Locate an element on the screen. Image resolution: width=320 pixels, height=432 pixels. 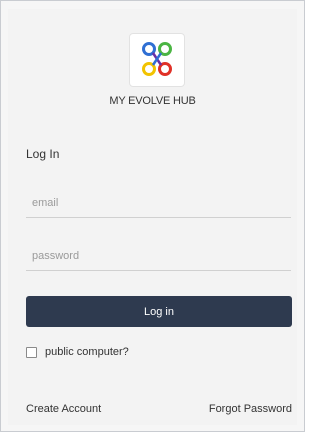
app-logo is located at coordinates (157, 60).